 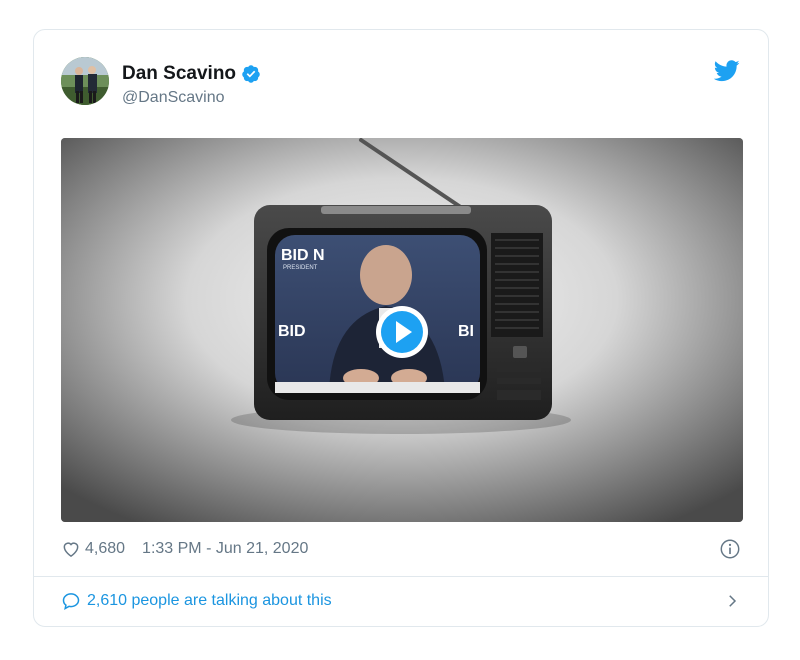 What do you see at coordinates (401, 549) in the screenshot?
I see `tweet-meta-row: 4,680 1:33 PM - Jun 21, 2020` at bounding box center [401, 549].